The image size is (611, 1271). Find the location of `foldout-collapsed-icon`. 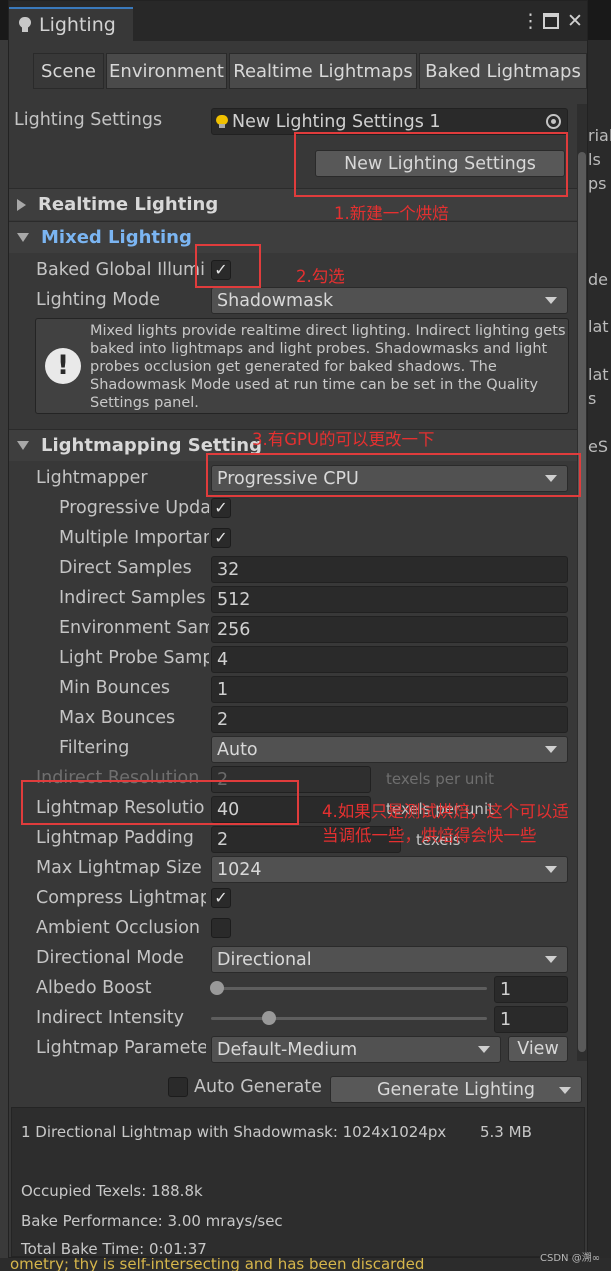

foldout-collapsed-icon is located at coordinates (21, 204).